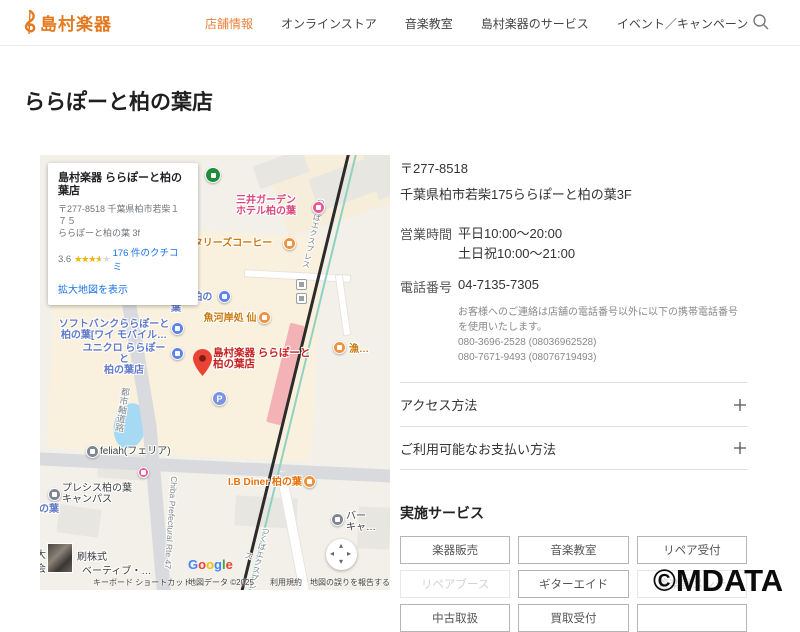  Describe the element at coordinates (230, 318) in the screenshot. I see `poi-uogashi-sen: 魚河岸処 仙` at that location.